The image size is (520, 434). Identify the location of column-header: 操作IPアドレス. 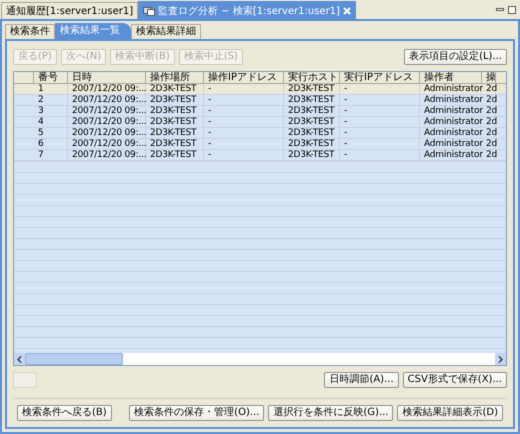
(244, 77).